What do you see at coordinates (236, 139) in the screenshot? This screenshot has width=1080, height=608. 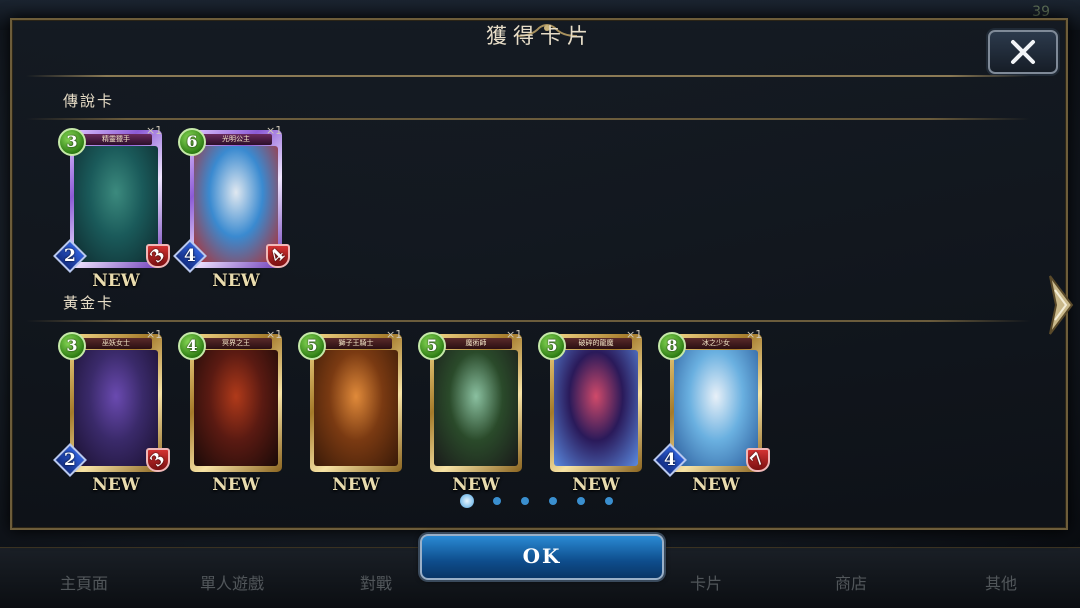 I see `card-name: 光明公主` at bounding box center [236, 139].